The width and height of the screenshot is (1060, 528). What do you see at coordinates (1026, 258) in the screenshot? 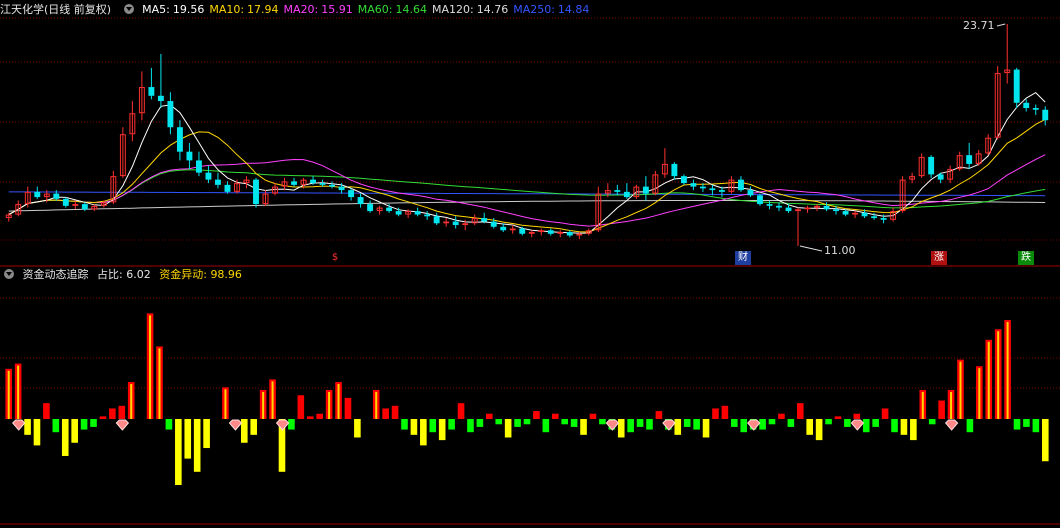
I see `limit-down-tag: 跌` at bounding box center [1026, 258].